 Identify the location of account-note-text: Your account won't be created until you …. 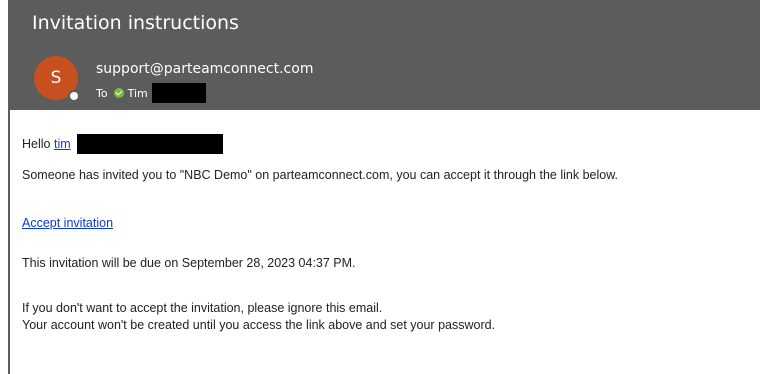
(259, 325).